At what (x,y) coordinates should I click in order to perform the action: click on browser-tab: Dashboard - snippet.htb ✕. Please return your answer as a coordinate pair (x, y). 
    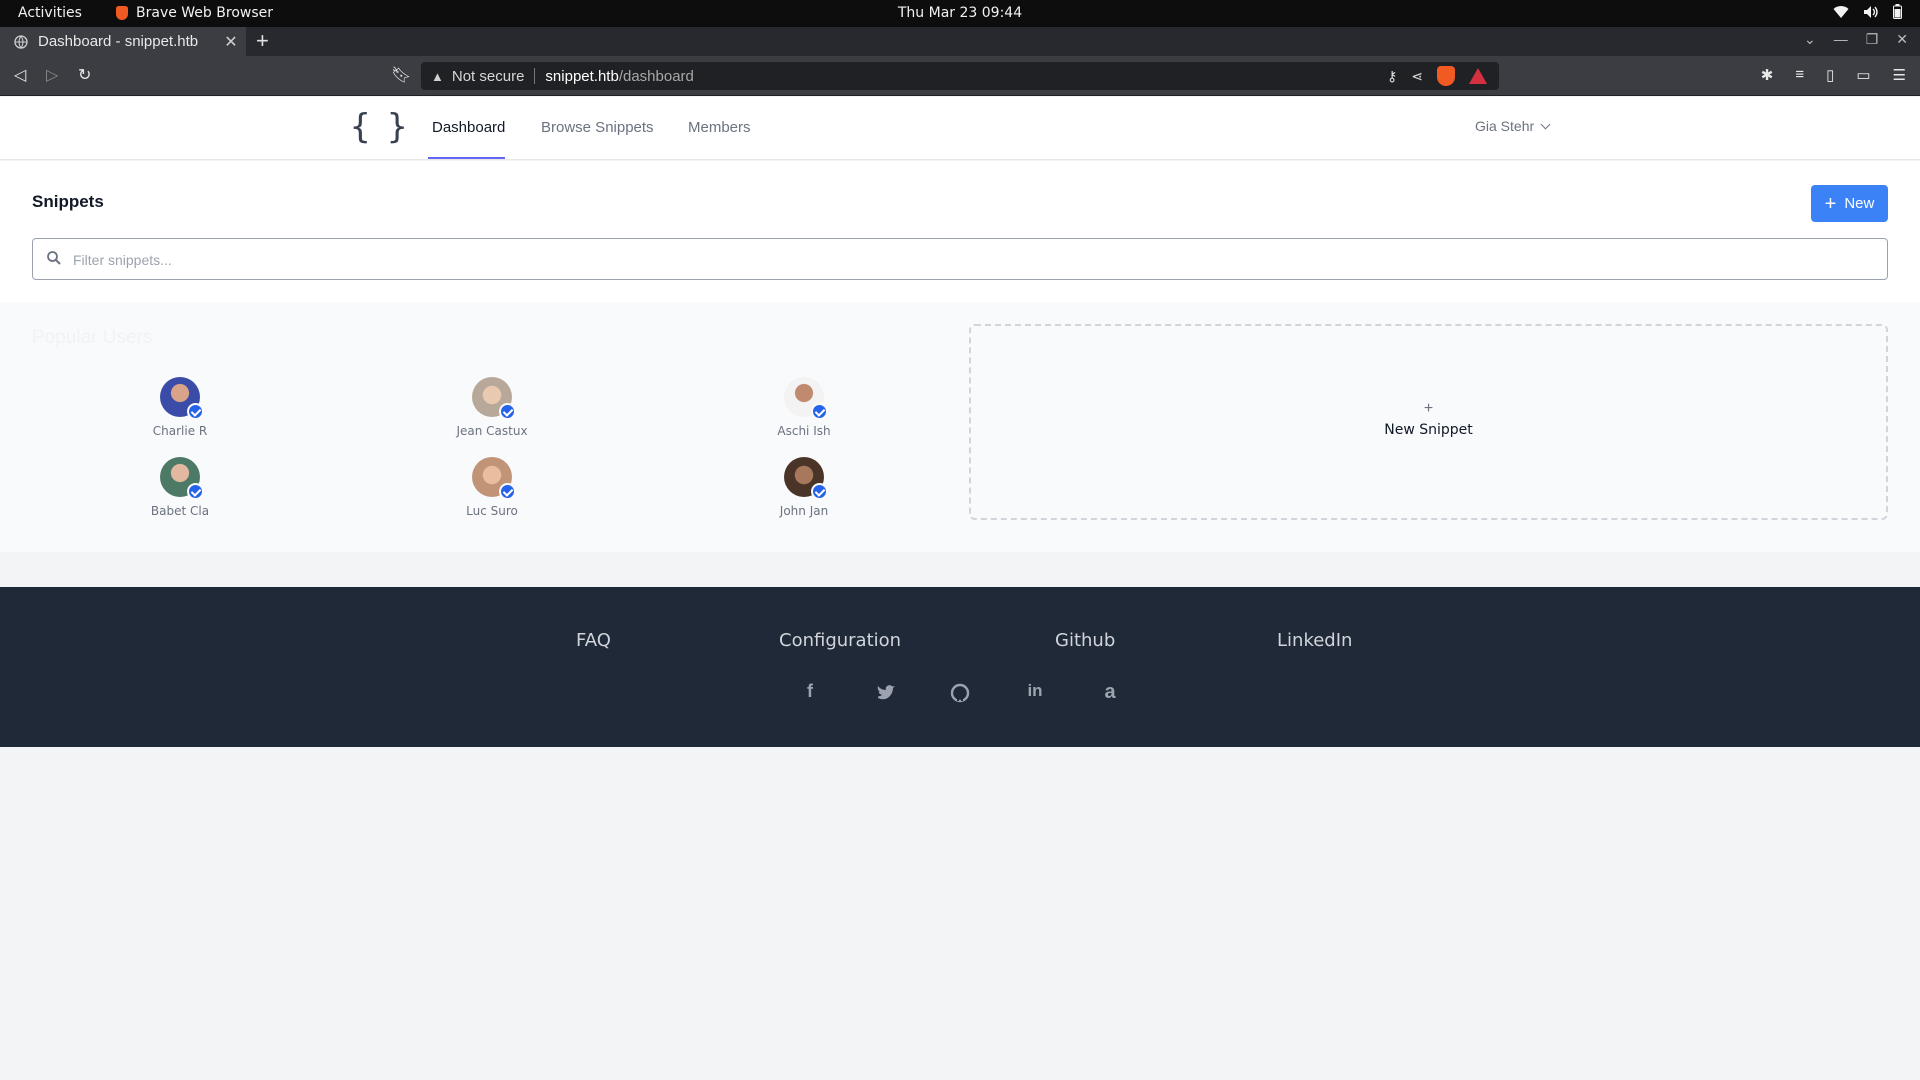
    Looking at the image, I should click on (123, 41).